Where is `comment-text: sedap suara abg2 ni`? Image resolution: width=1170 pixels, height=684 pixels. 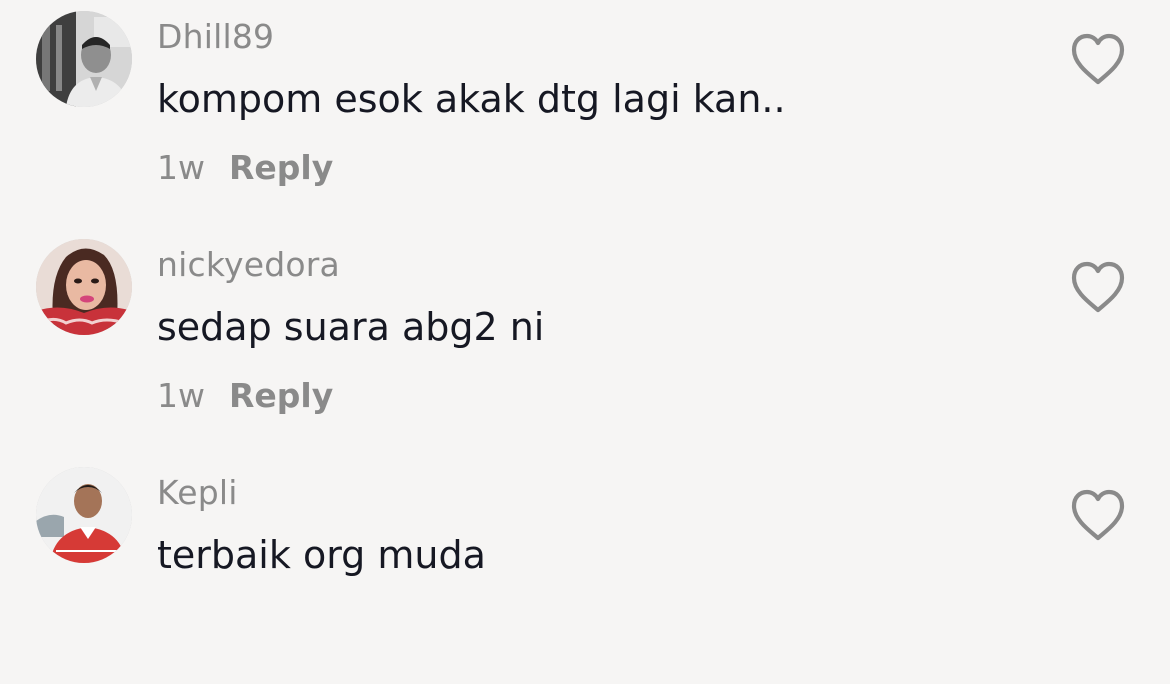 comment-text: sedap suara abg2 ni is located at coordinates (351, 327).